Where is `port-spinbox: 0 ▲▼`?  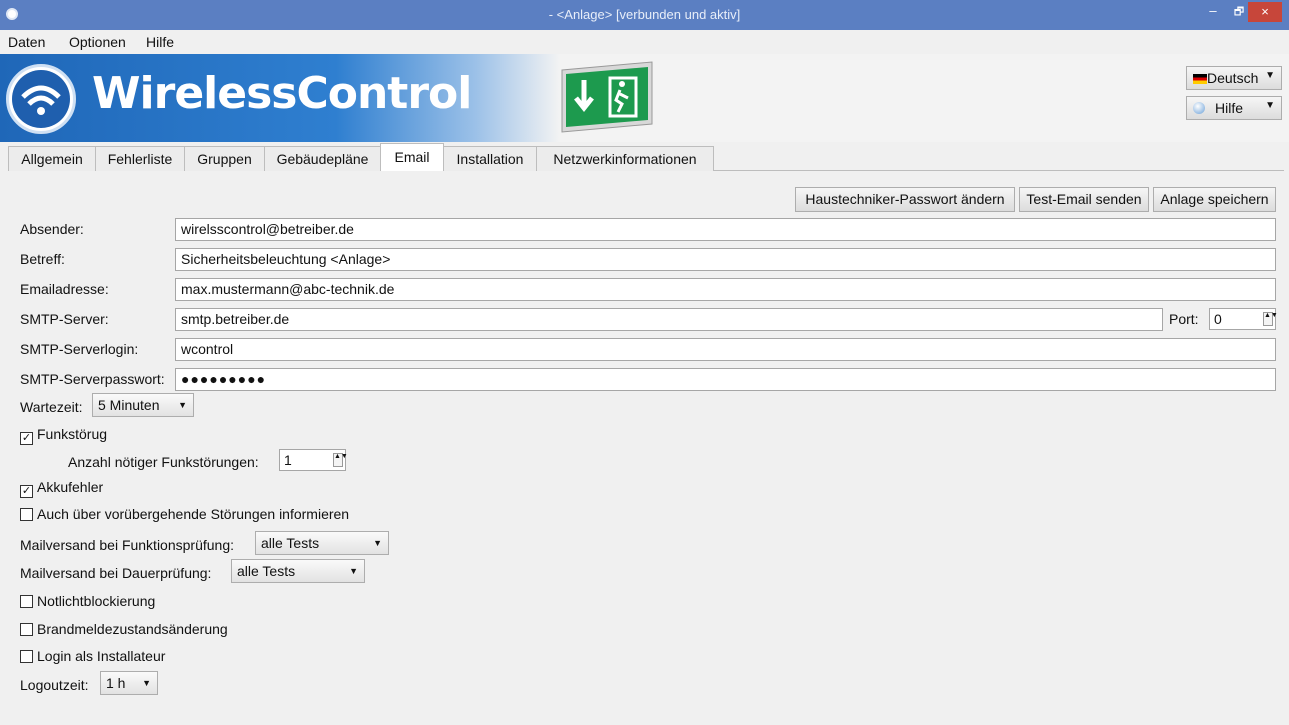 port-spinbox: 0 ▲▼ is located at coordinates (1243, 319).